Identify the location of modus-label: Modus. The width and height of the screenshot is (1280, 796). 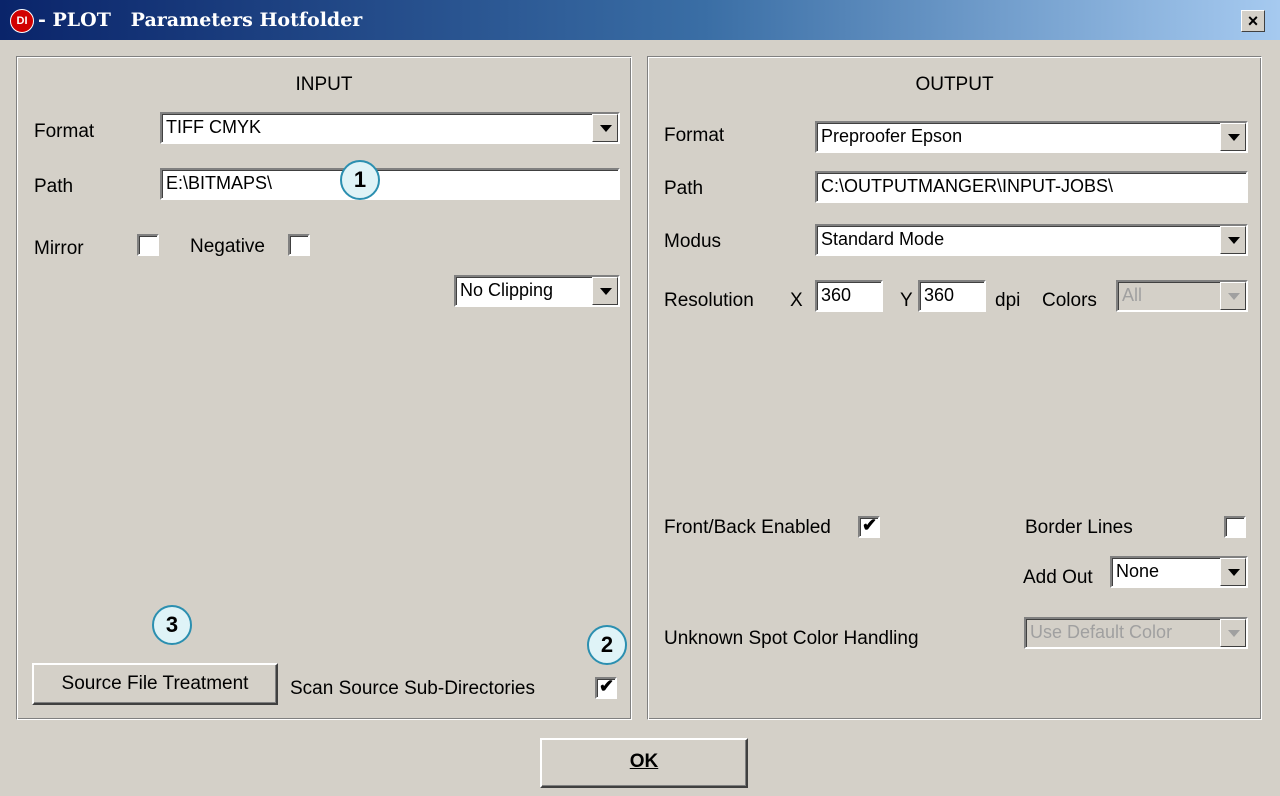
(693, 241).